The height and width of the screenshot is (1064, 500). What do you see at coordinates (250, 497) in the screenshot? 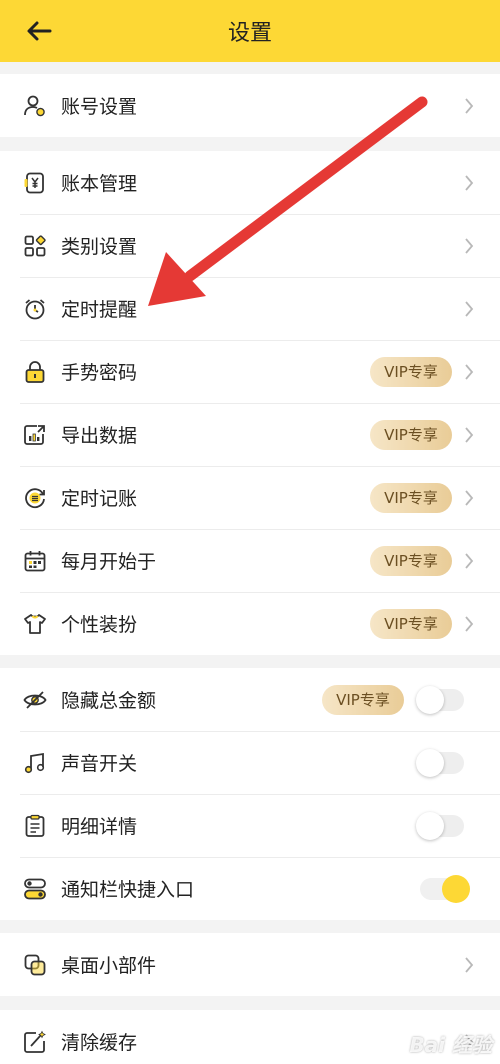
I see `settings-item-scheduled-record: 定时记账 VIP专享` at bounding box center [250, 497].